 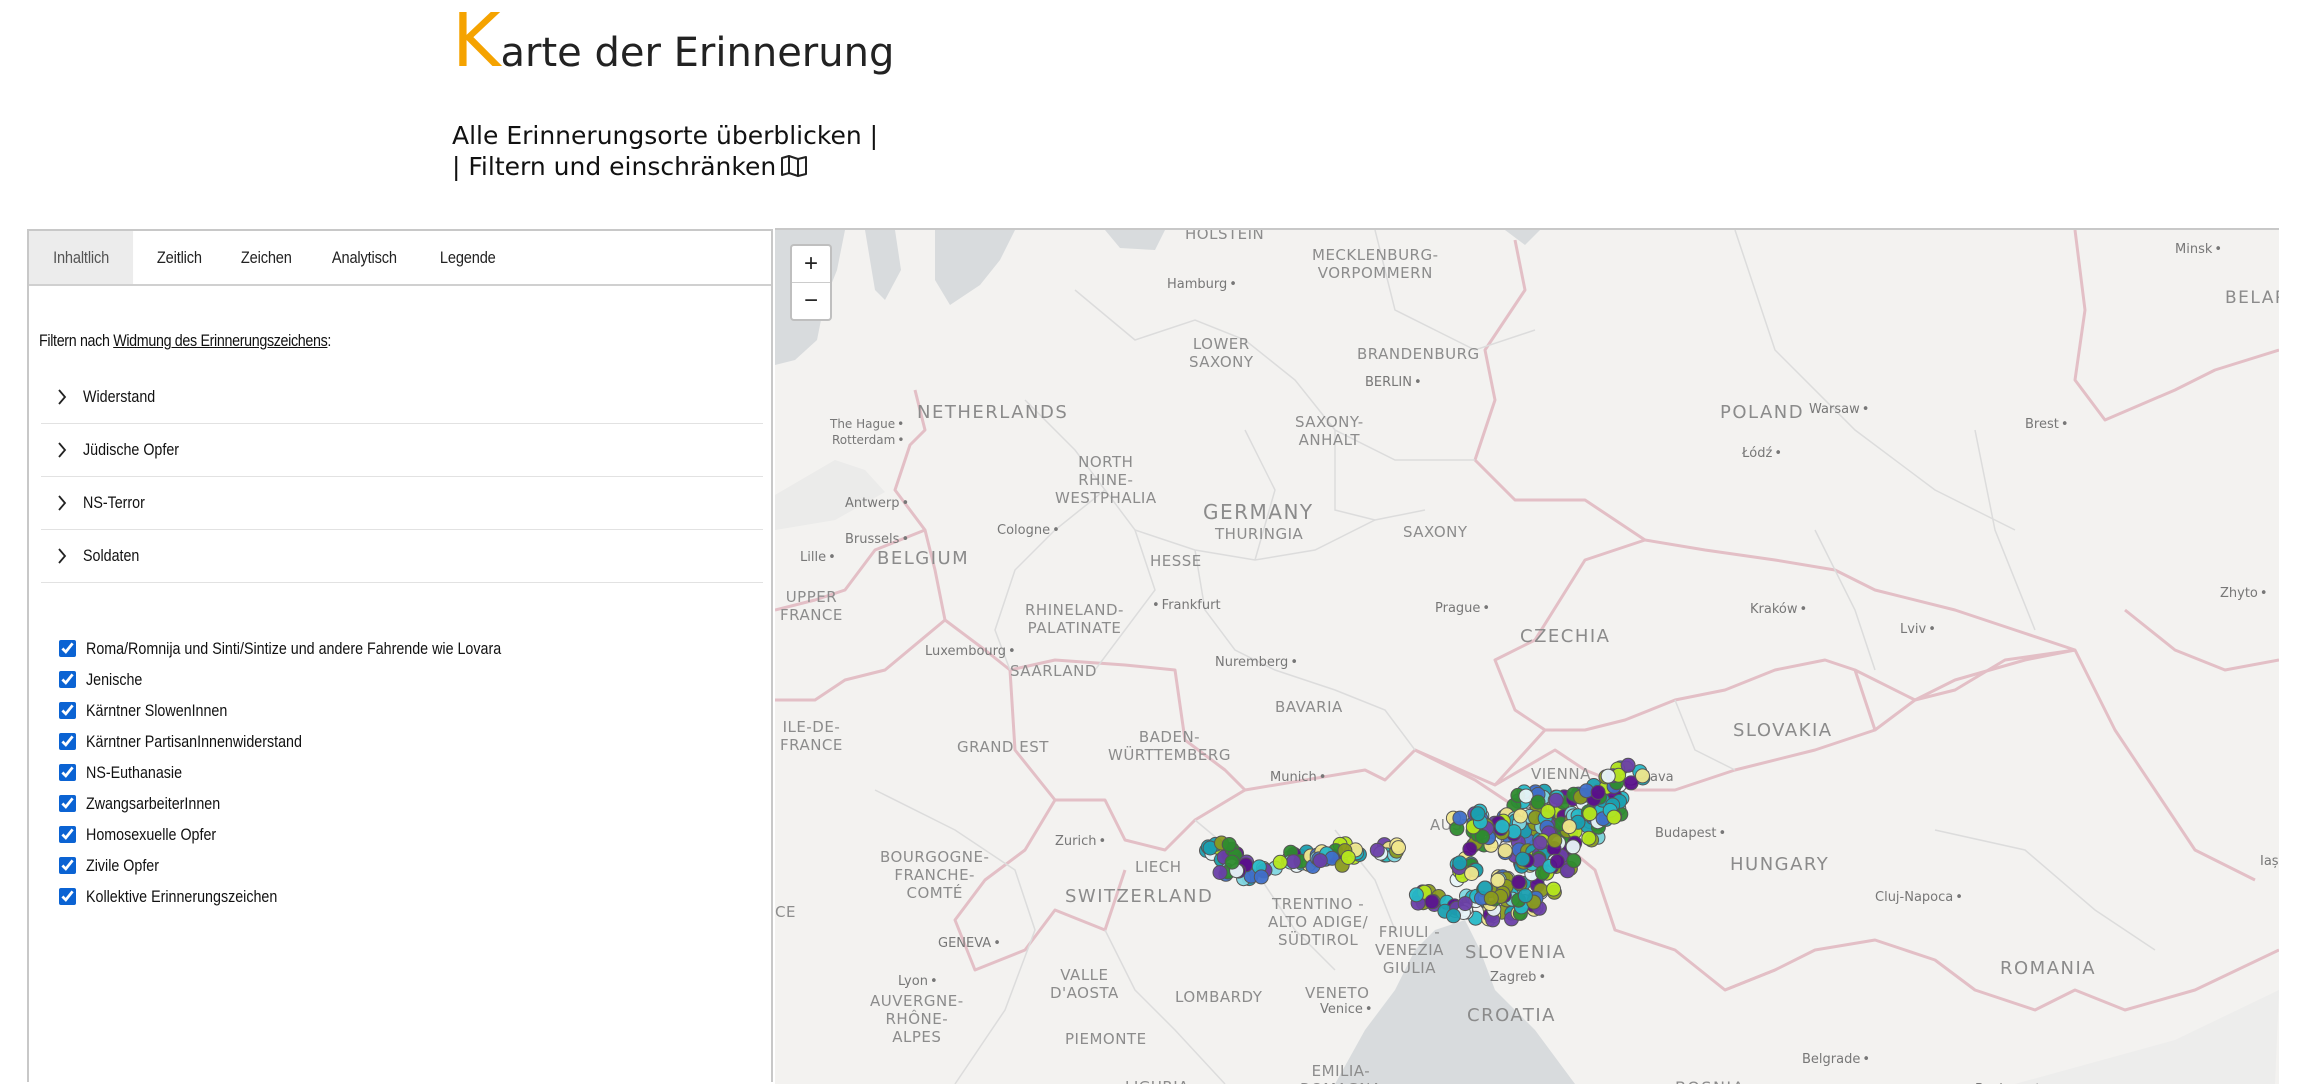 What do you see at coordinates (364, 257) in the screenshot?
I see `tab-analytisch: Analytisch` at bounding box center [364, 257].